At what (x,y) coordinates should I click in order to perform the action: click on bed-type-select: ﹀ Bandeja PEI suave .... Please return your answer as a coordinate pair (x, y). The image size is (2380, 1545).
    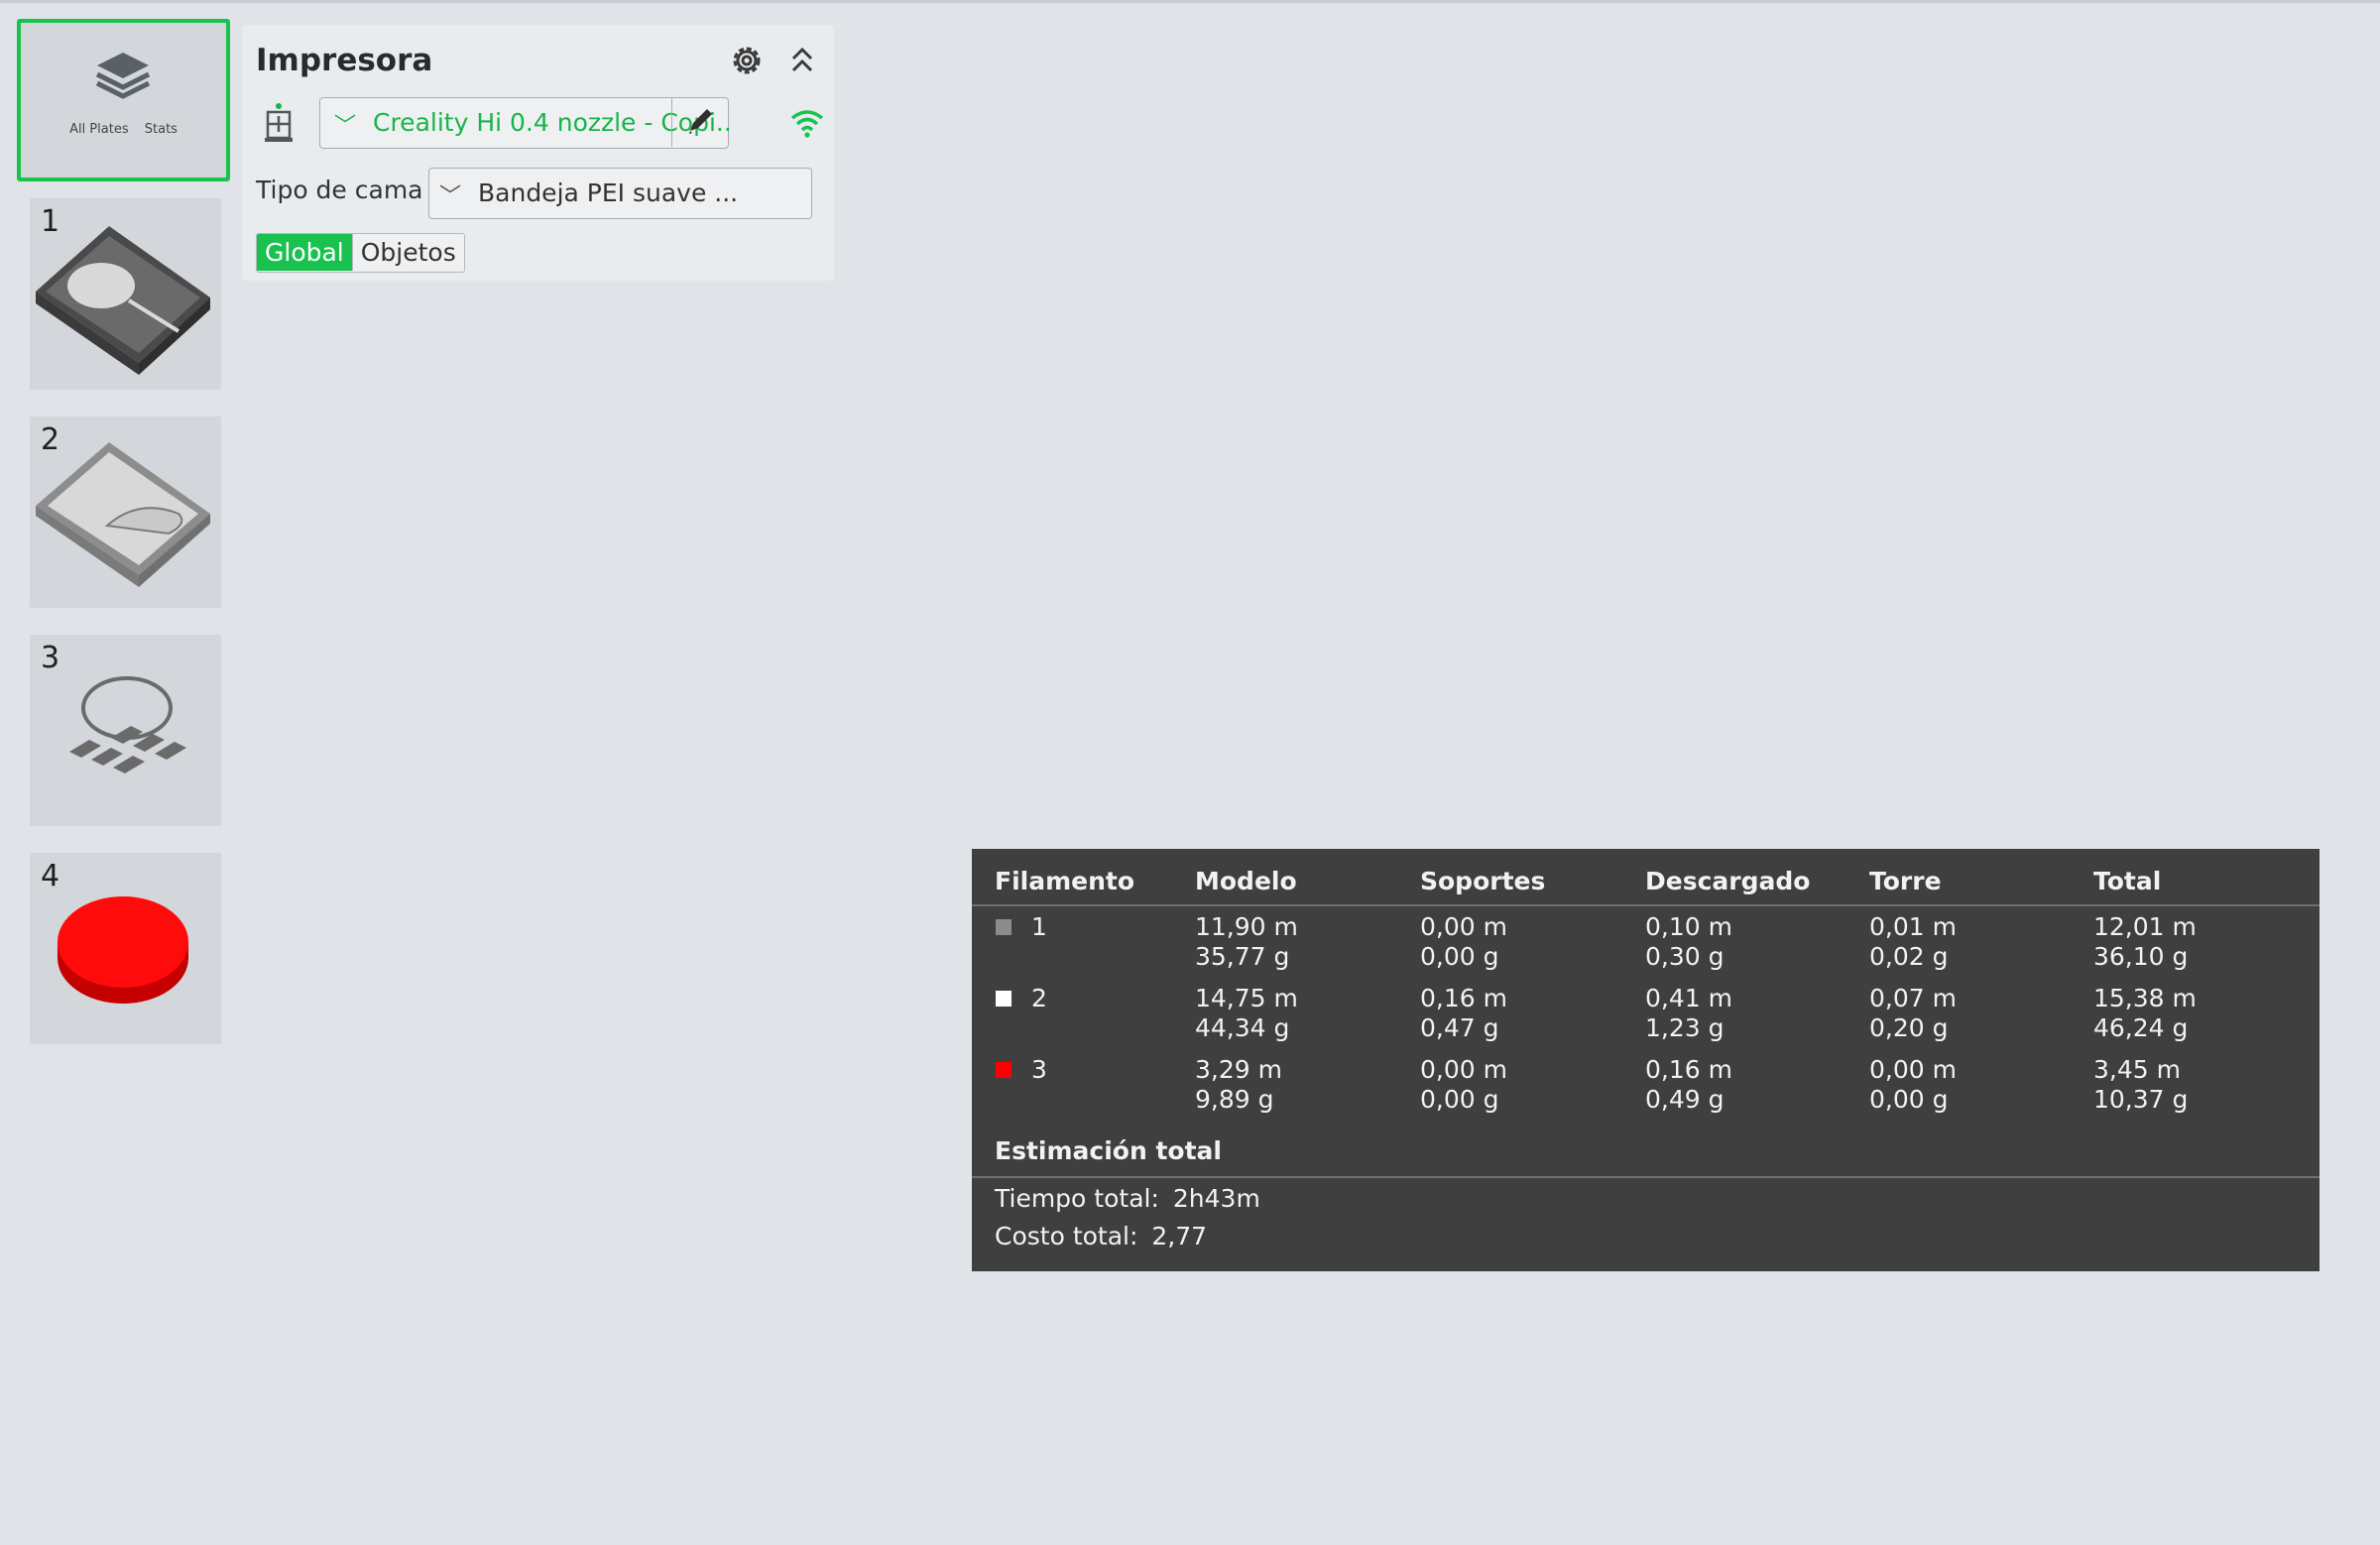
    Looking at the image, I should click on (620, 193).